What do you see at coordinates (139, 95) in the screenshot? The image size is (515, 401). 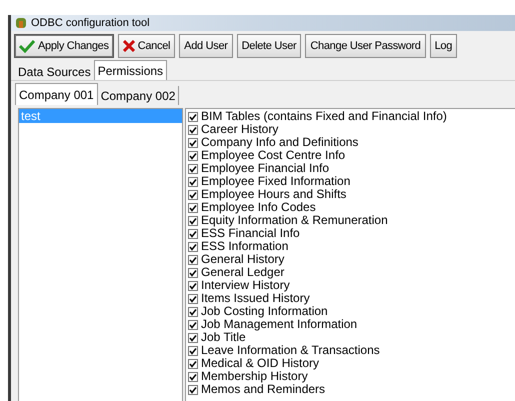 I see `tab: Company 002` at bounding box center [139, 95].